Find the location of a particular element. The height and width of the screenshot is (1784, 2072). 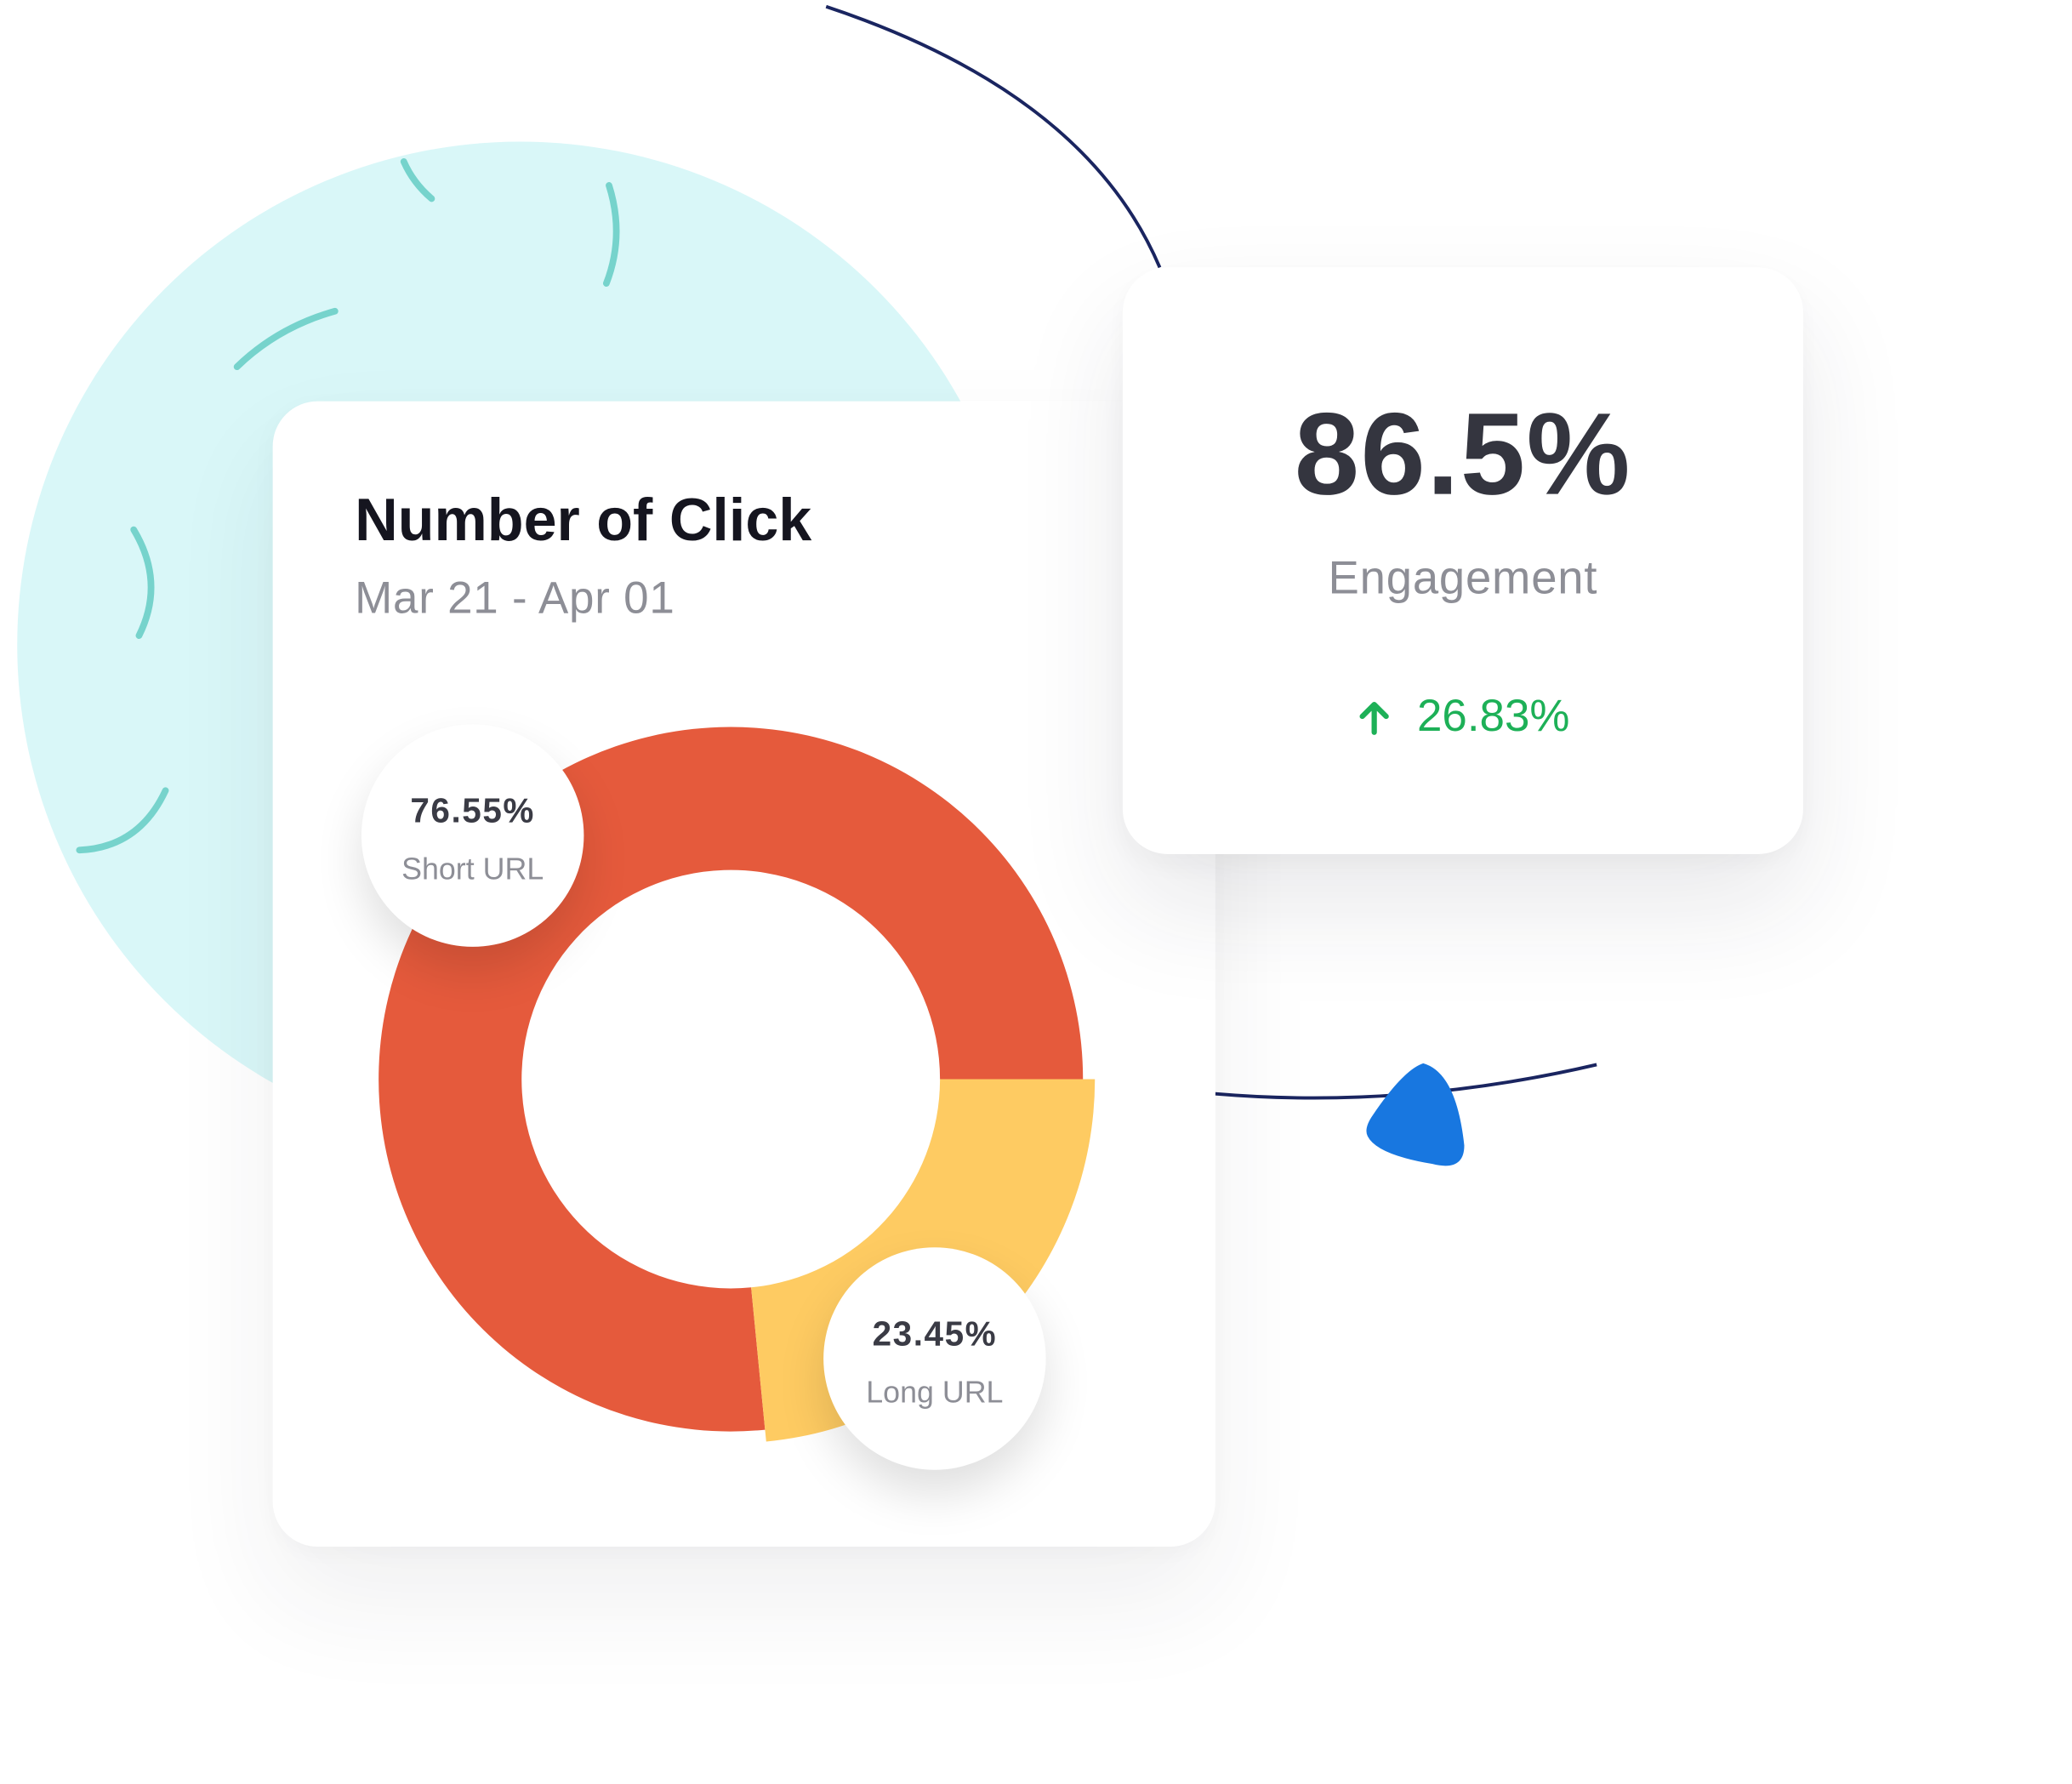

engagement-label: Engagement is located at coordinates (1463, 578).